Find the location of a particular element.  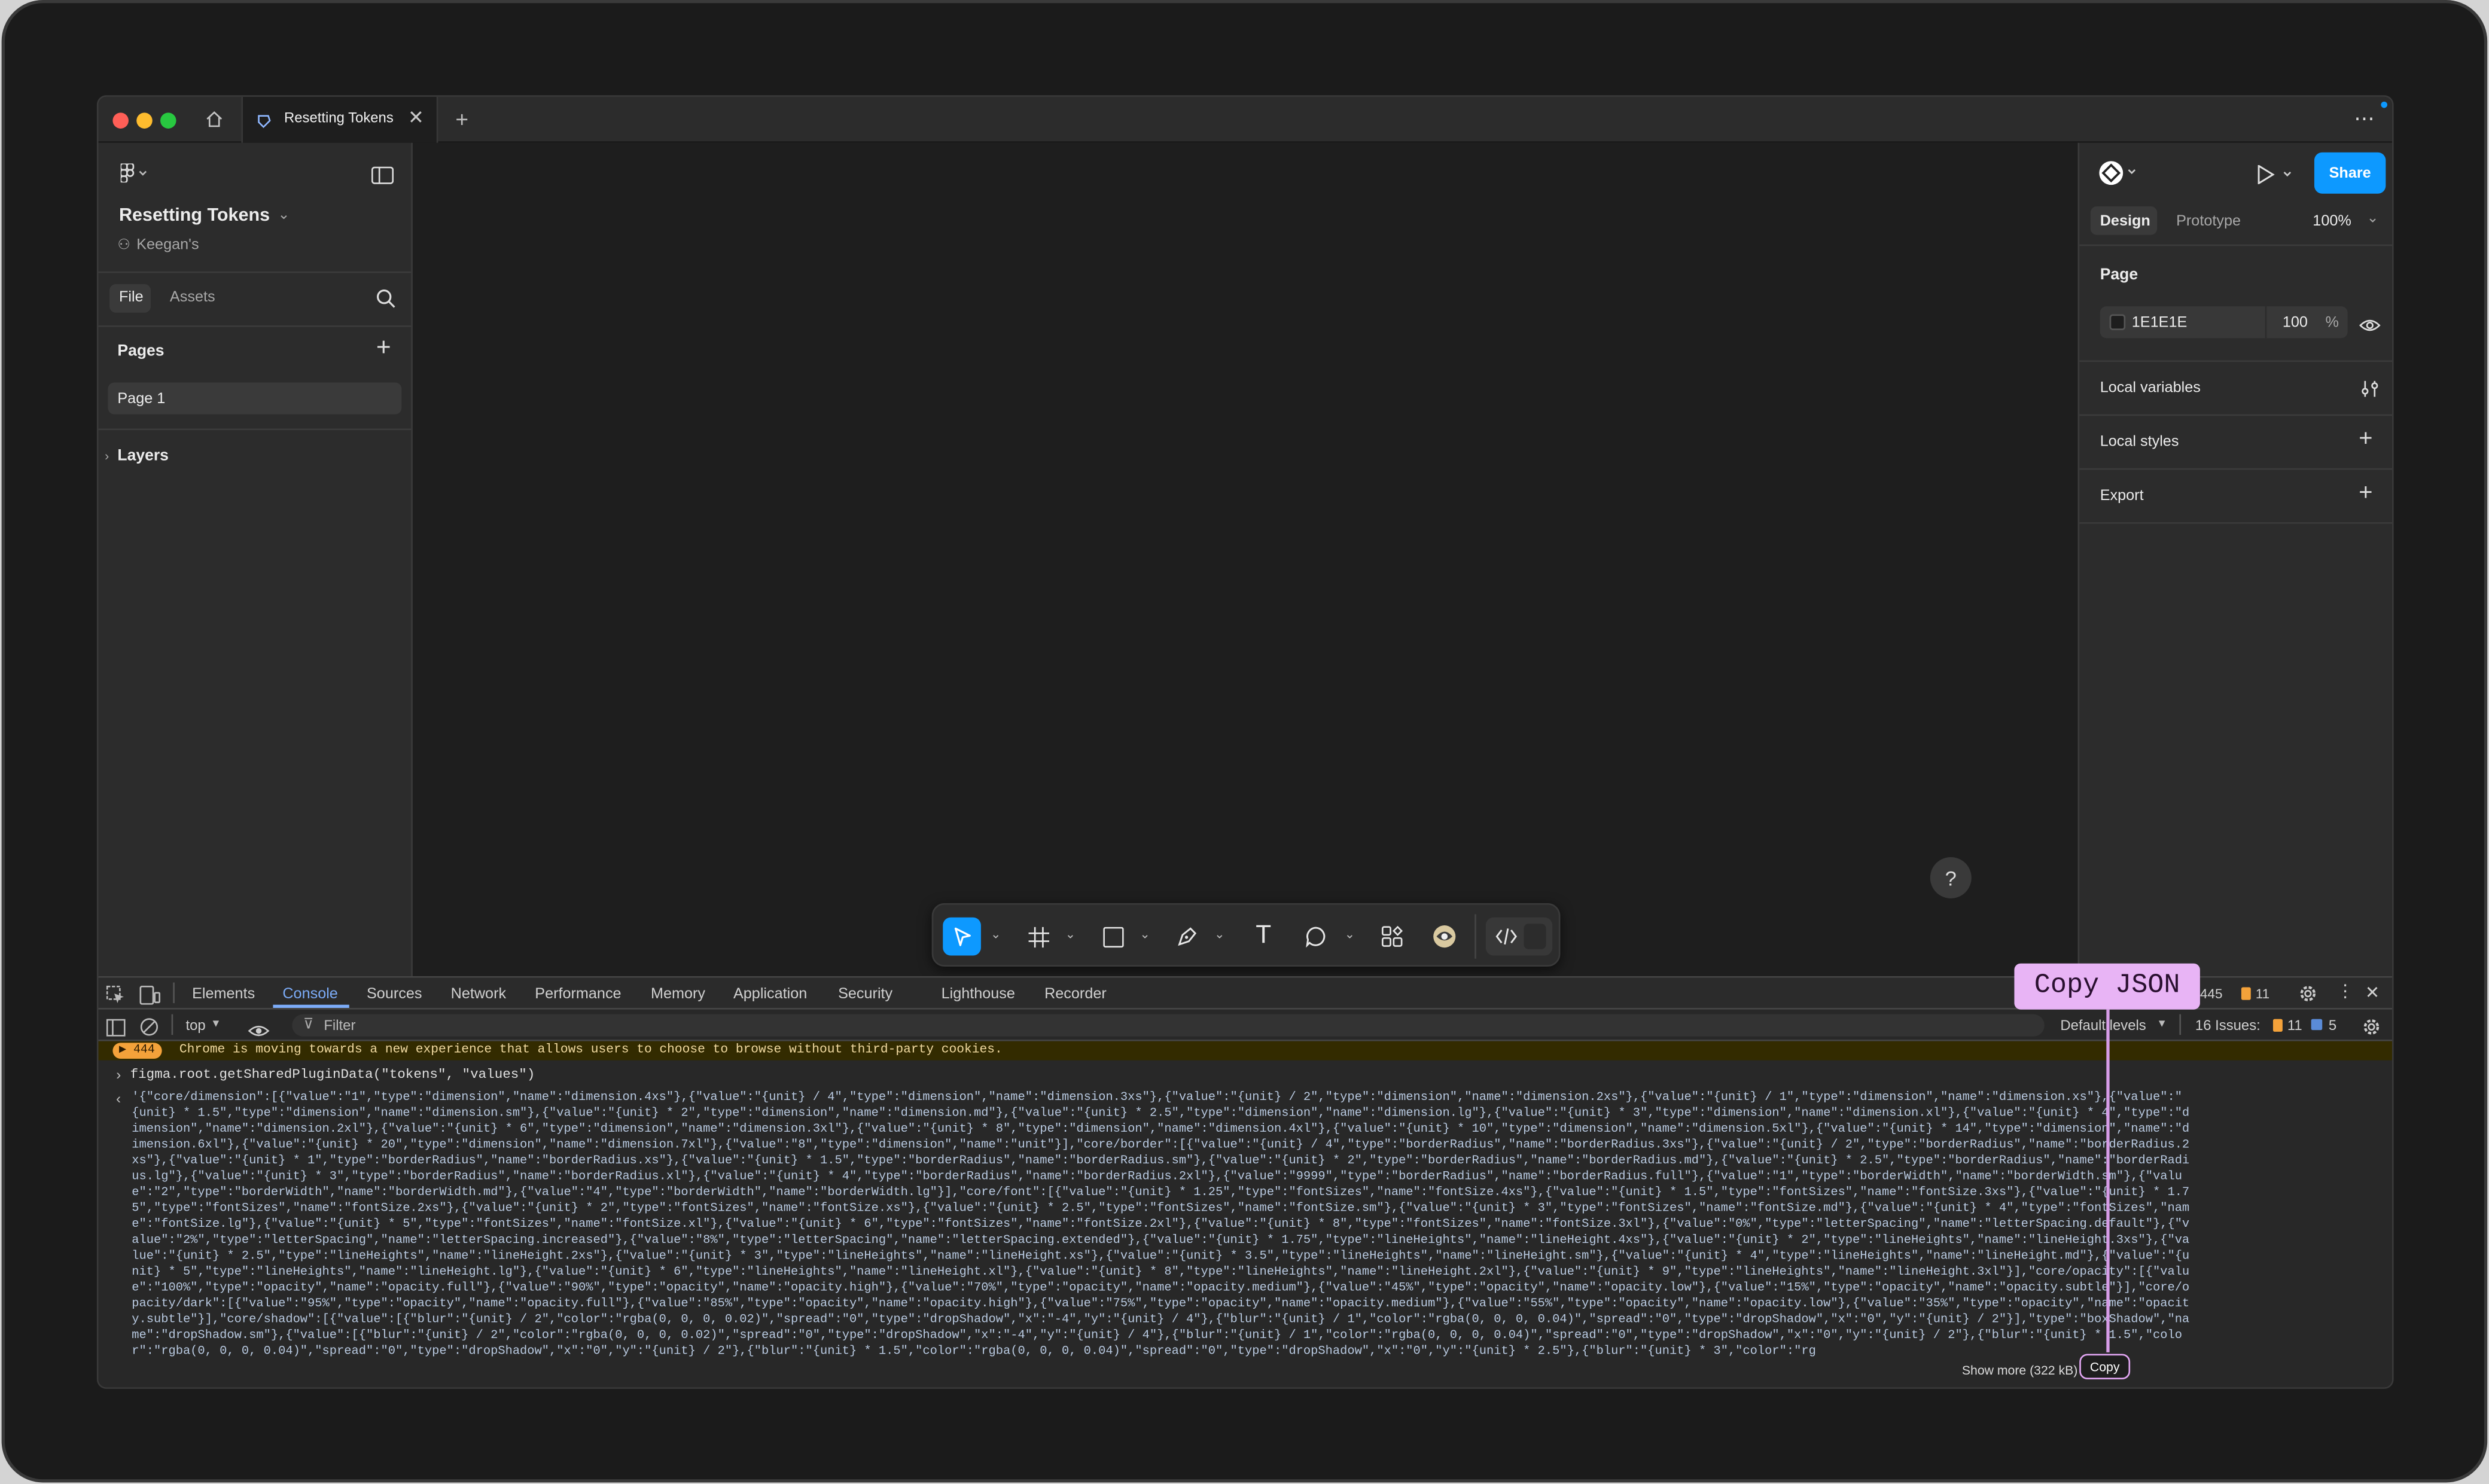

issues-warning-count: 11 is located at coordinates (2294, 1025).